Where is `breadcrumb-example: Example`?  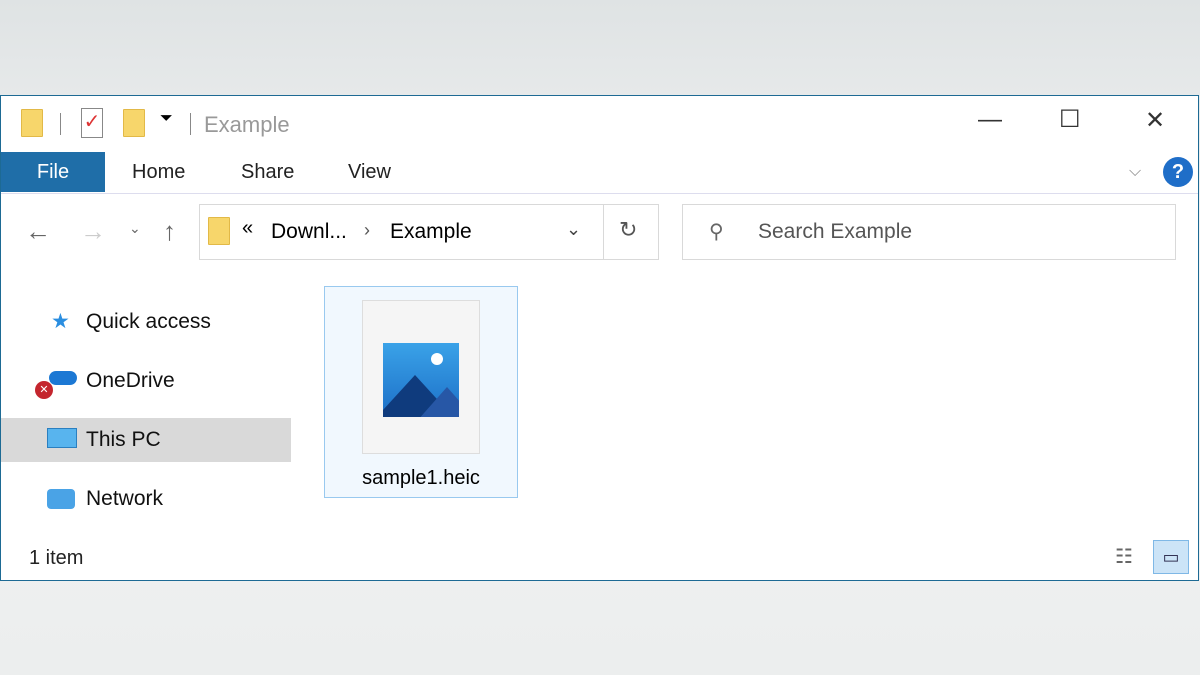
breadcrumb-example: Example is located at coordinates (431, 232).